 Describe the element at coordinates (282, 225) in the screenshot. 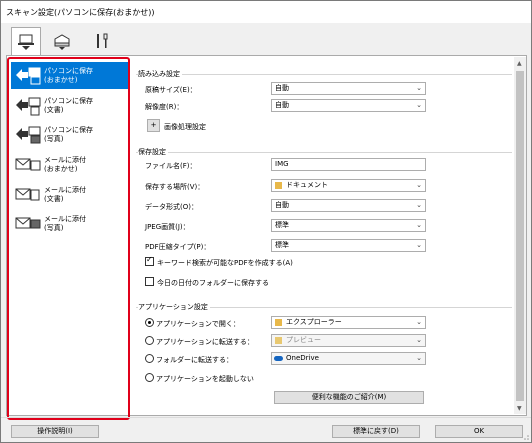

I see `jpeg-quality-value: 標準` at that location.